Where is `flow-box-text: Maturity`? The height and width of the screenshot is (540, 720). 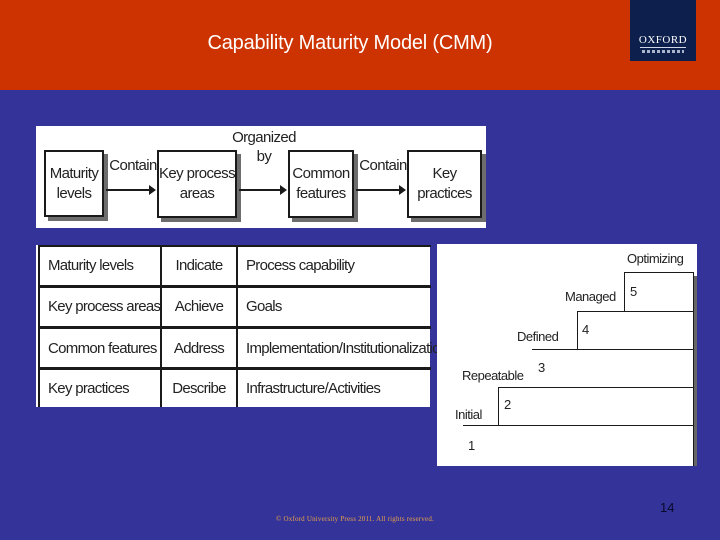
flow-box-text: Maturity is located at coordinates (74, 173).